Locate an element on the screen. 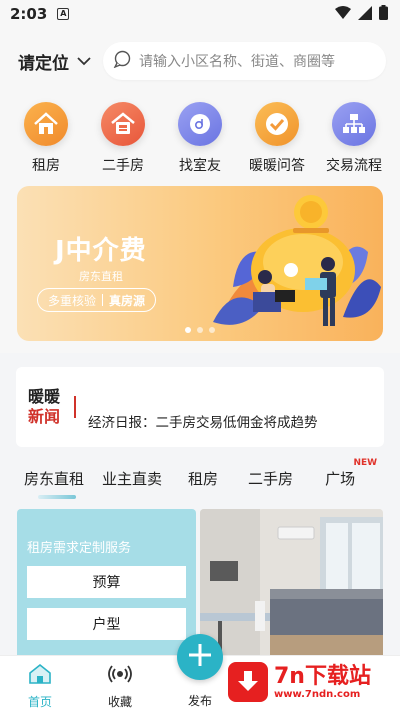 The height and width of the screenshot is (711, 400). category-label: 二手房 is located at coordinates (123, 166).